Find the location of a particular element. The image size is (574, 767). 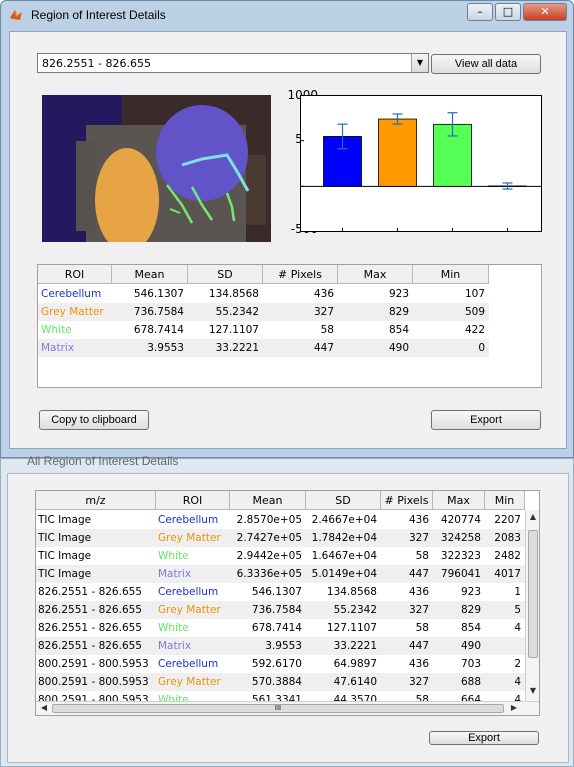

window-title: Region of Interest Details is located at coordinates (98, 15).